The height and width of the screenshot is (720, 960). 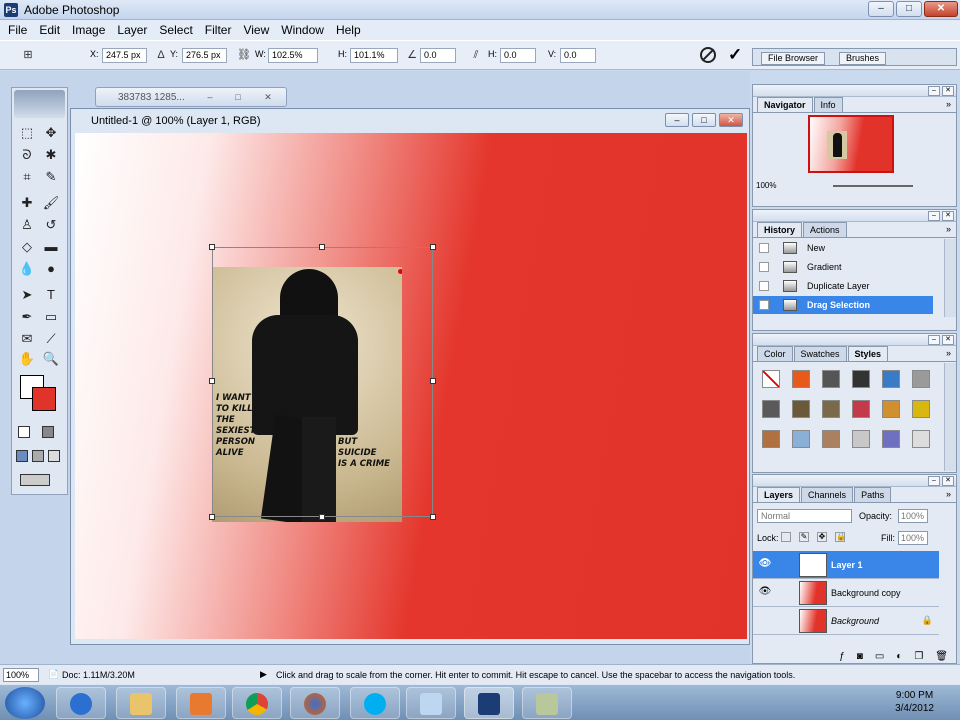 I want to click on status-arrow-icon: ▶, so click(x=263, y=674).